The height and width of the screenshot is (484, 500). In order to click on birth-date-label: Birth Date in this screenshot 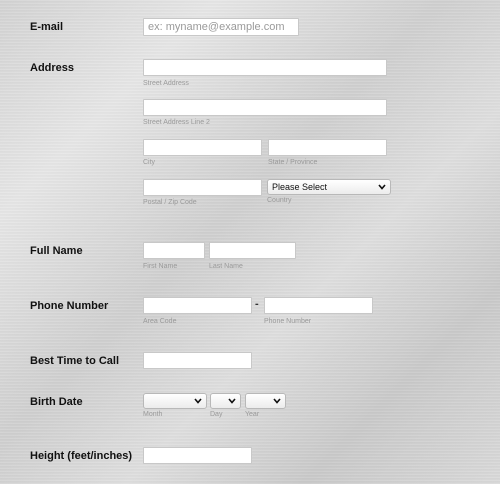, I will do `click(56, 402)`.